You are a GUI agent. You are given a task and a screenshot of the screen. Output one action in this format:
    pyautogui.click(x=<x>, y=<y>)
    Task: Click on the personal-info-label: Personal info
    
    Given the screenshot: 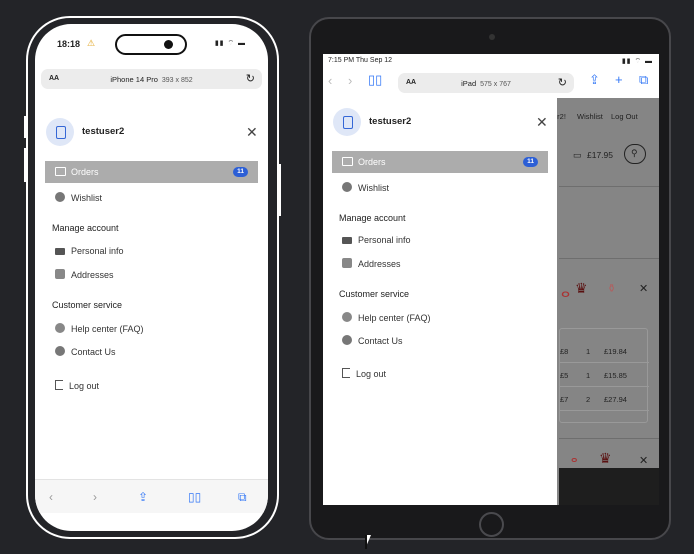 What is the action you would take?
    pyautogui.click(x=384, y=240)
    